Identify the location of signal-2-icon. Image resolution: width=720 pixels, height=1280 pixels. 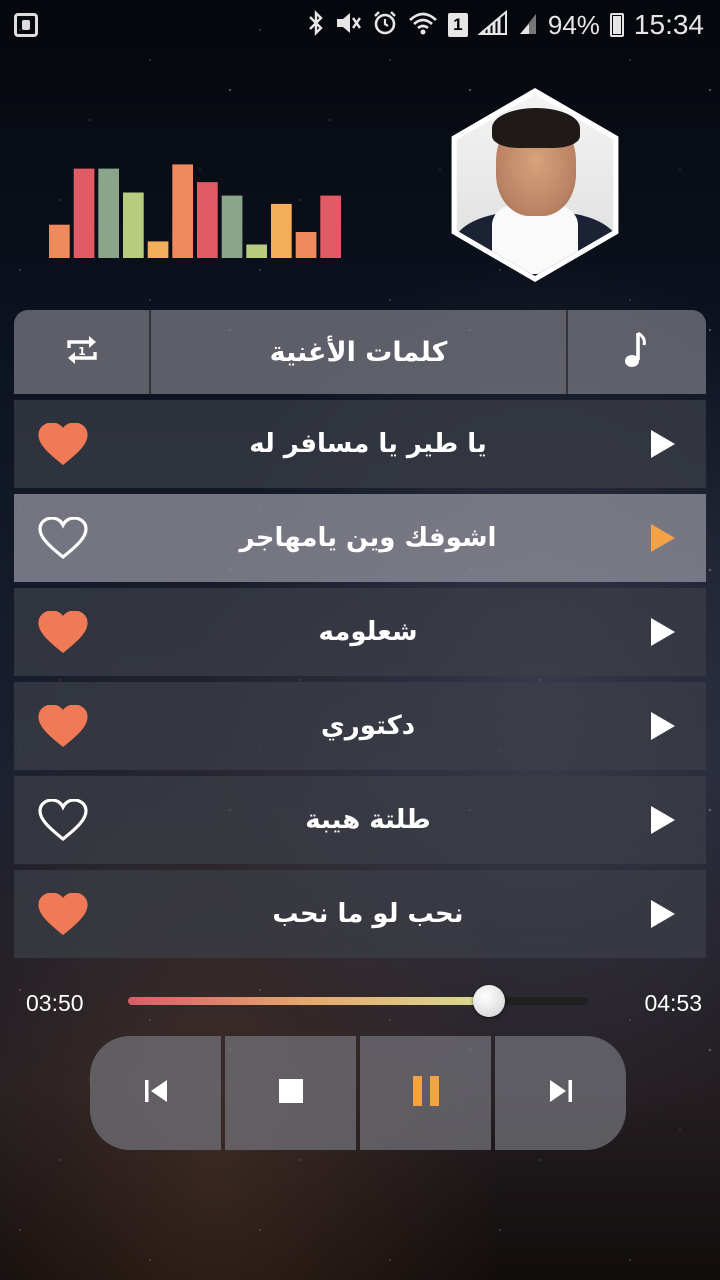
(528, 25).